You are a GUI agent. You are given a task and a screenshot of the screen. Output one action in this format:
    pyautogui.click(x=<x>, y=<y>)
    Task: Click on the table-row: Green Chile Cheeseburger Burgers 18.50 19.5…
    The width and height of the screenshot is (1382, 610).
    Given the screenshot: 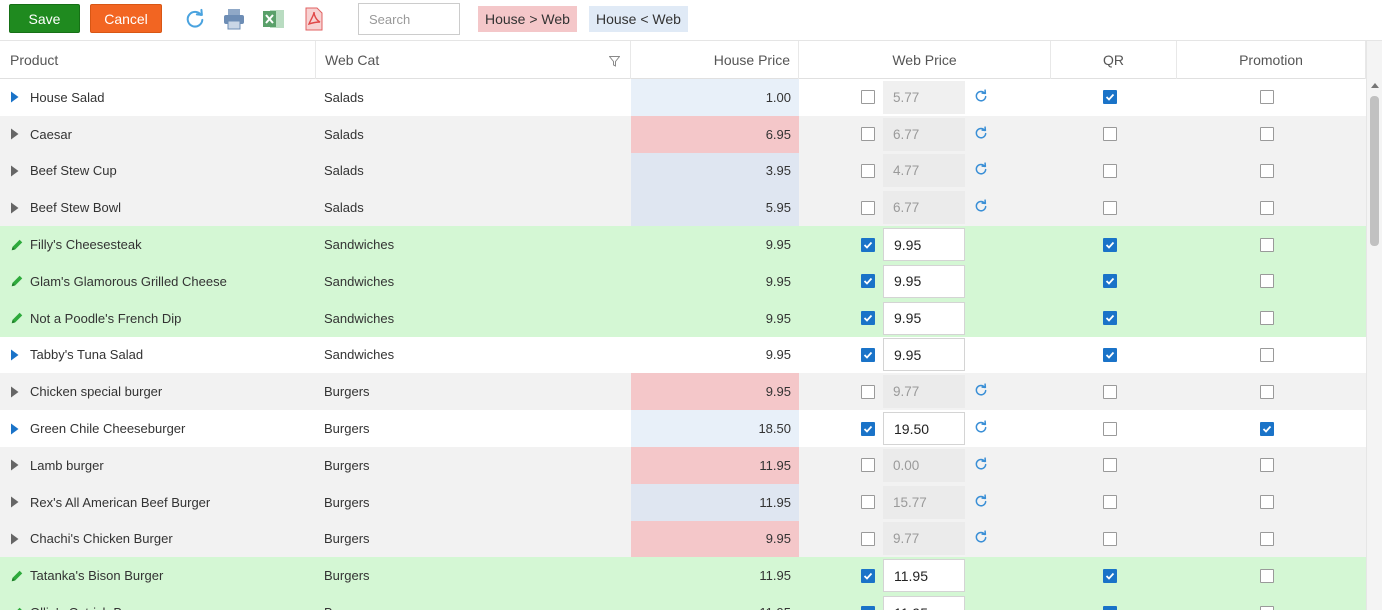 What is the action you would take?
    pyautogui.click(x=683, y=428)
    